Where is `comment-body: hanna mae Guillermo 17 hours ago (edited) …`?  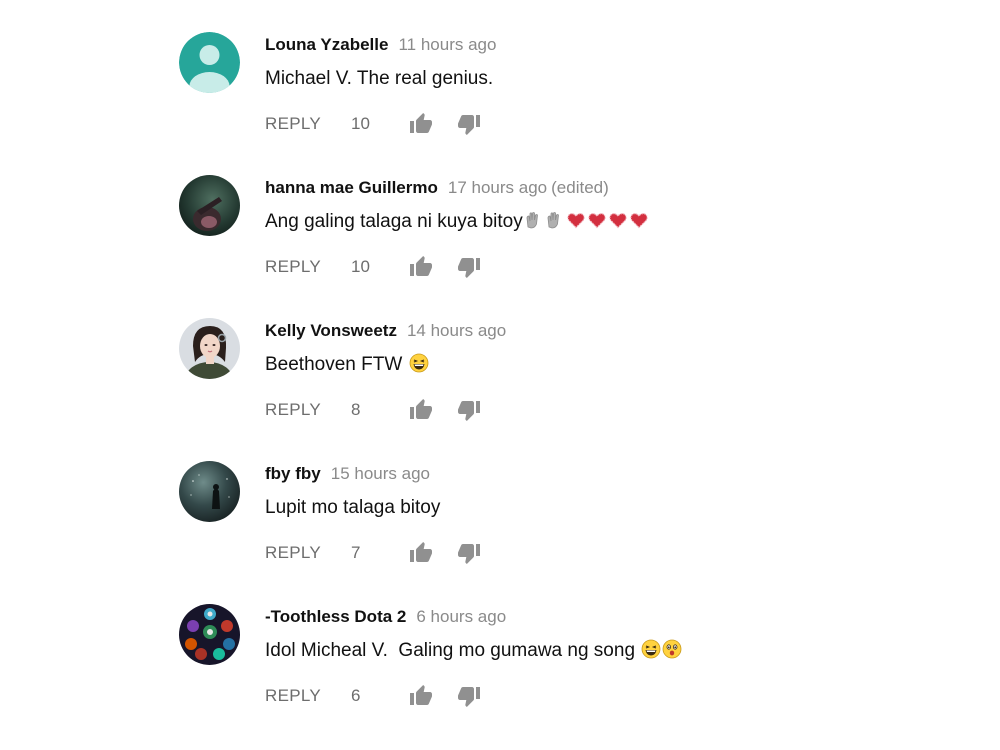
comment-body: hanna mae Guillermo 17 hours ago (edited) … is located at coordinates (610, 227).